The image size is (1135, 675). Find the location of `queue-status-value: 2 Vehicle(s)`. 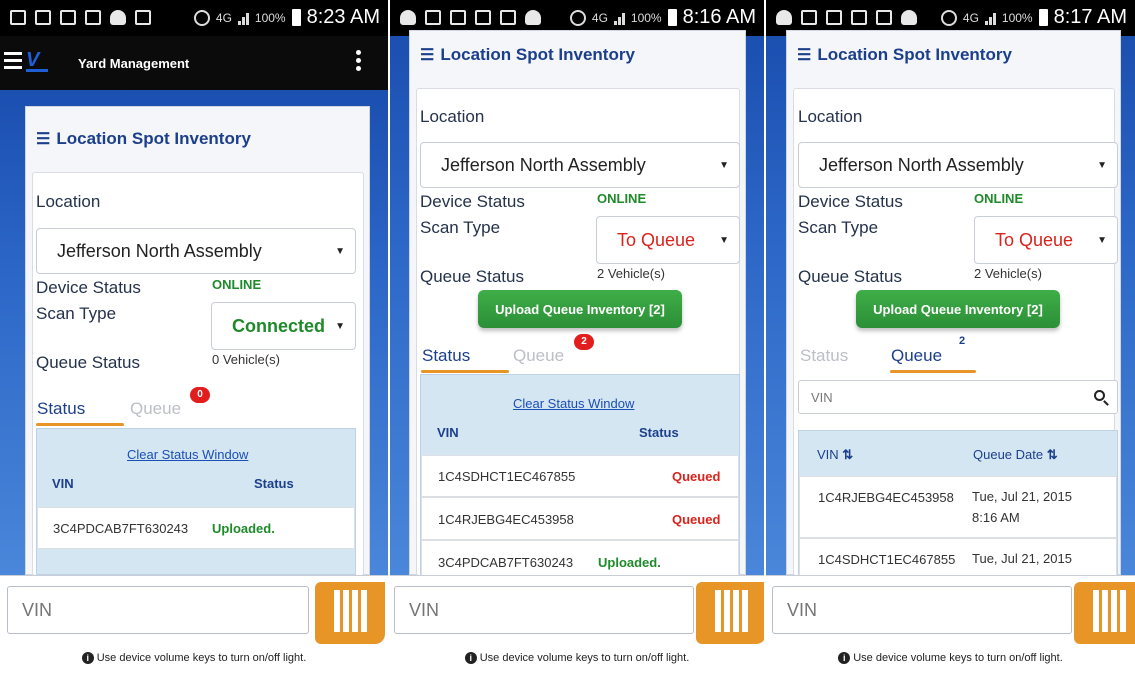

queue-status-value: 2 Vehicle(s) is located at coordinates (631, 273).